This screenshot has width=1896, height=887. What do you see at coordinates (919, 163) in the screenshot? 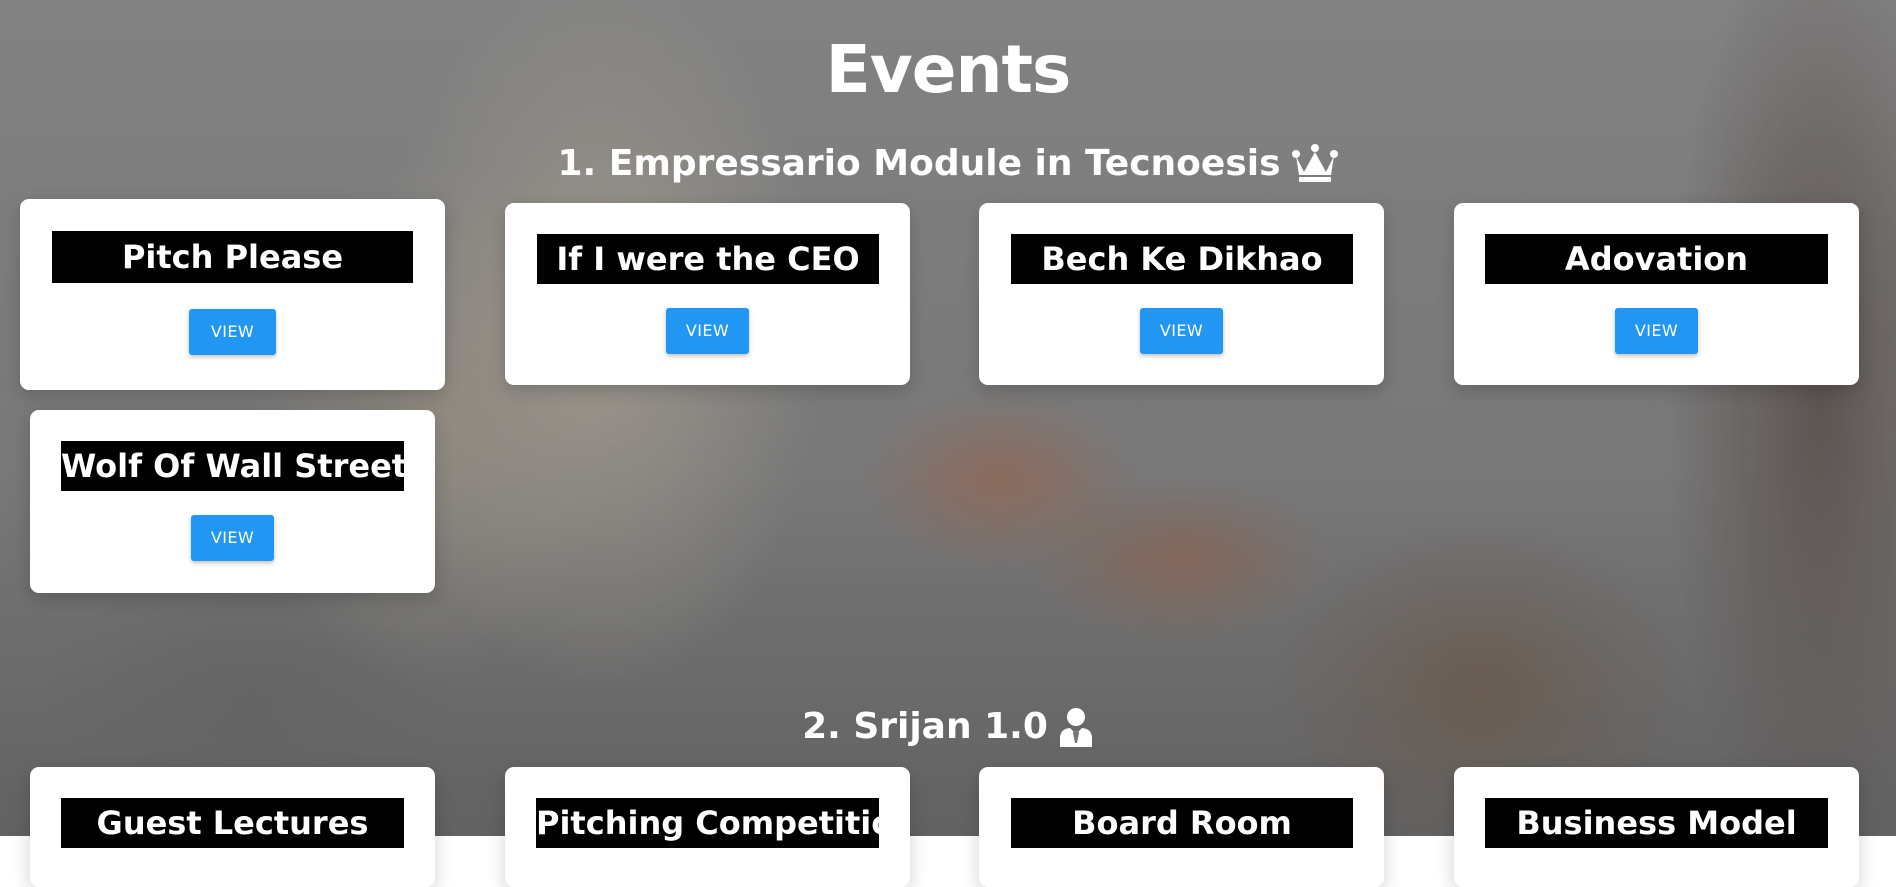
I see `section-title-text: 1. Empressario Module in Tecnoesis` at bounding box center [919, 163].